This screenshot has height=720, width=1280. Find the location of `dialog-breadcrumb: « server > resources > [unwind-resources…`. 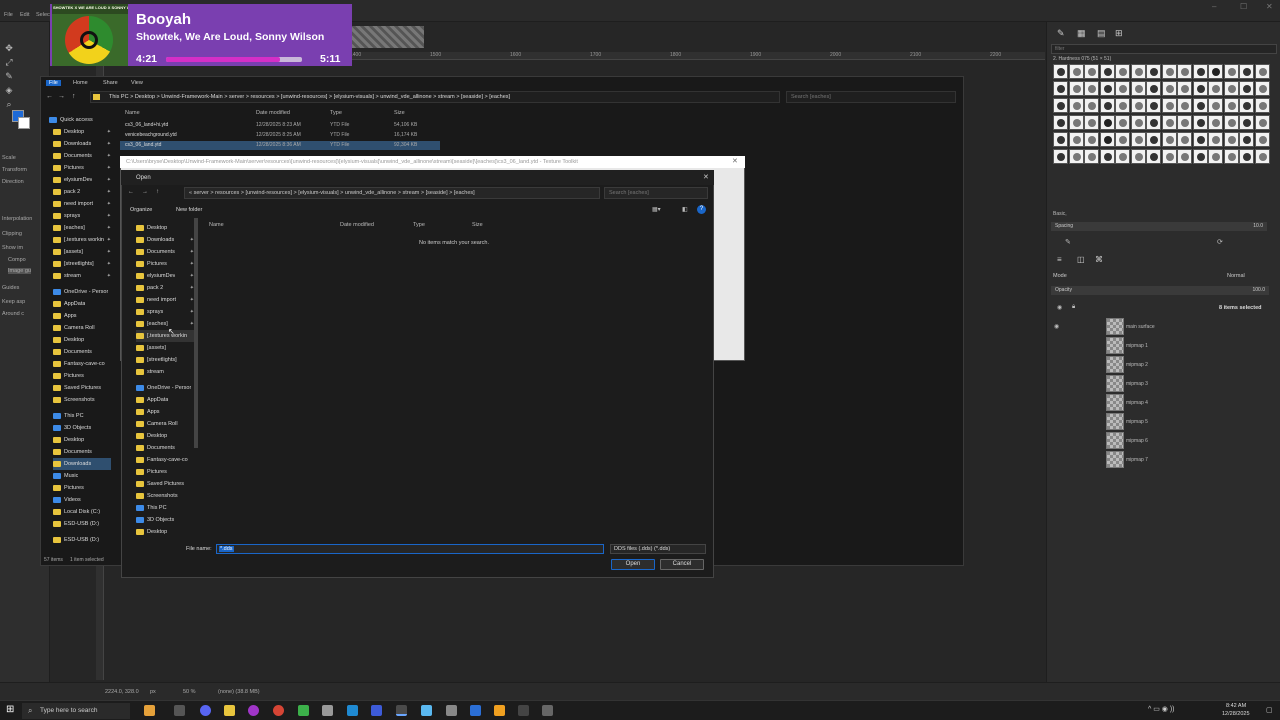

dialog-breadcrumb: « server > resources > [unwind-resources… is located at coordinates (332, 193).